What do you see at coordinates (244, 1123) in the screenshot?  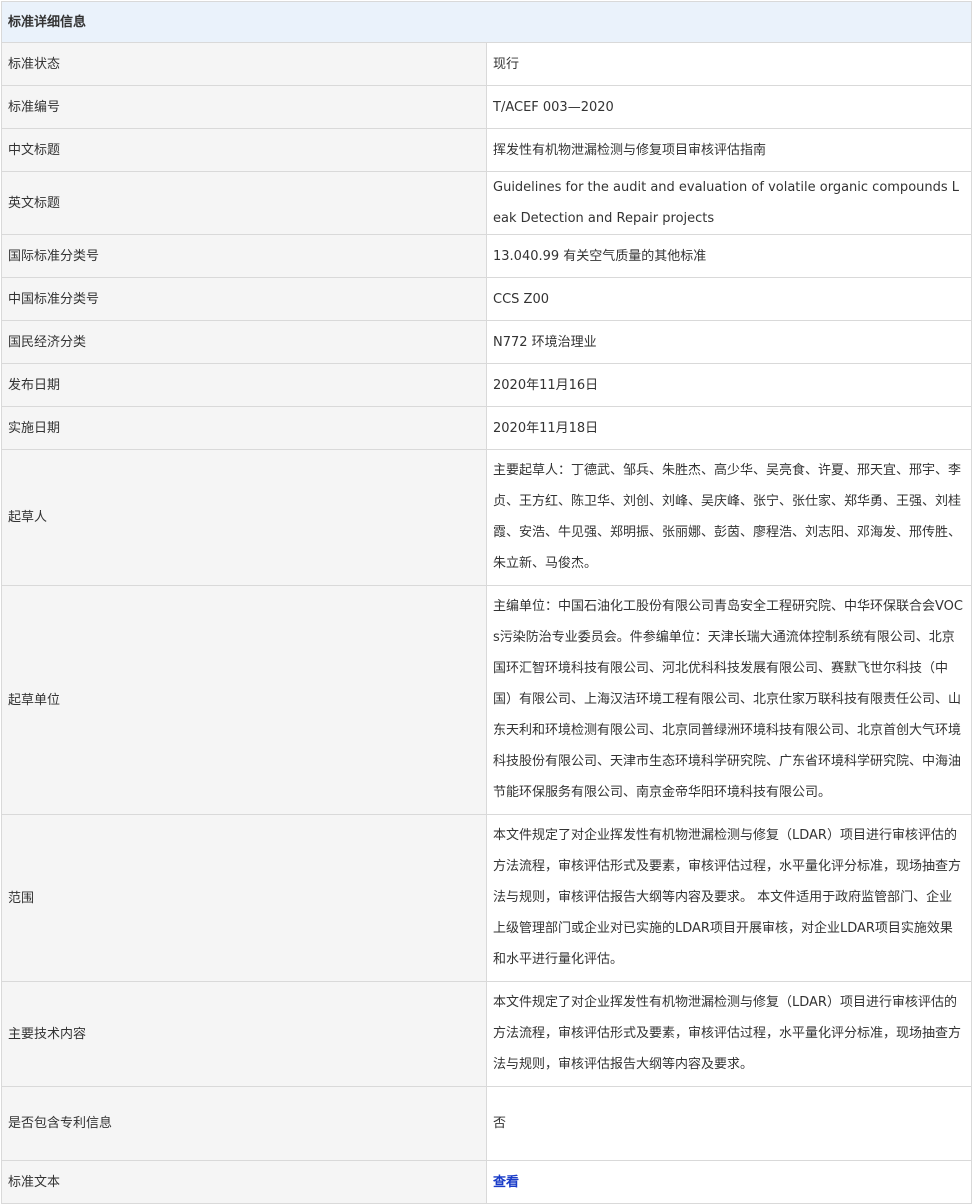 I see `label-patent-info: 是否包含专利信息` at bounding box center [244, 1123].